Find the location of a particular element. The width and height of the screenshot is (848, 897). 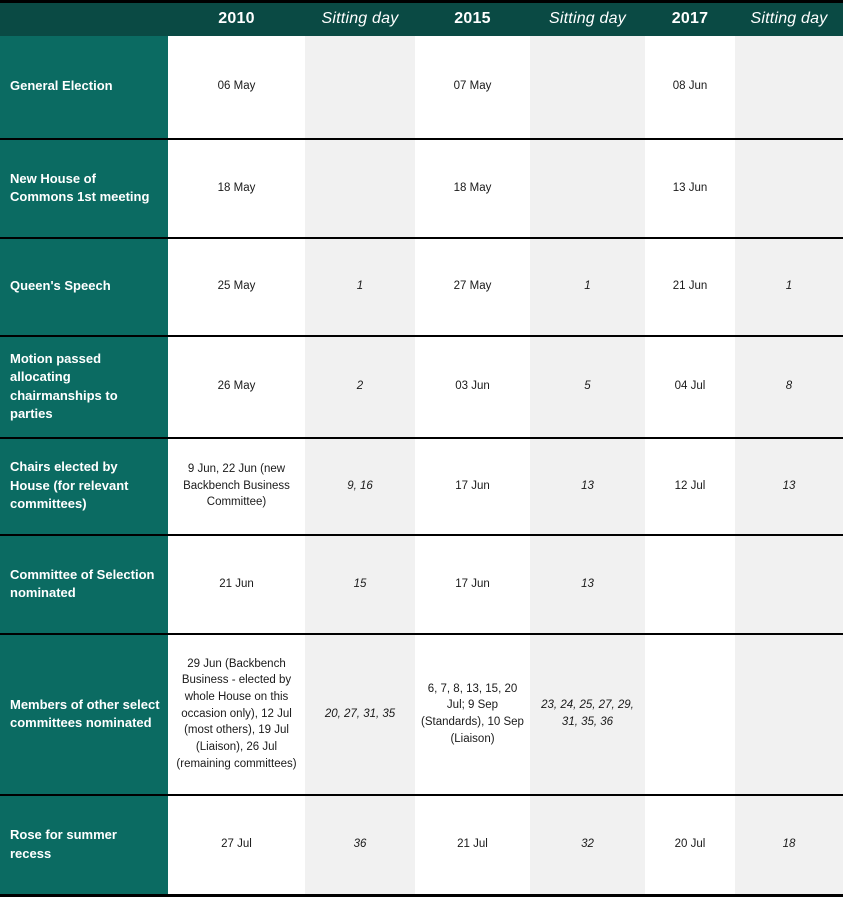

cell-date-2017: 21 Jun is located at coordinates (690, 286).